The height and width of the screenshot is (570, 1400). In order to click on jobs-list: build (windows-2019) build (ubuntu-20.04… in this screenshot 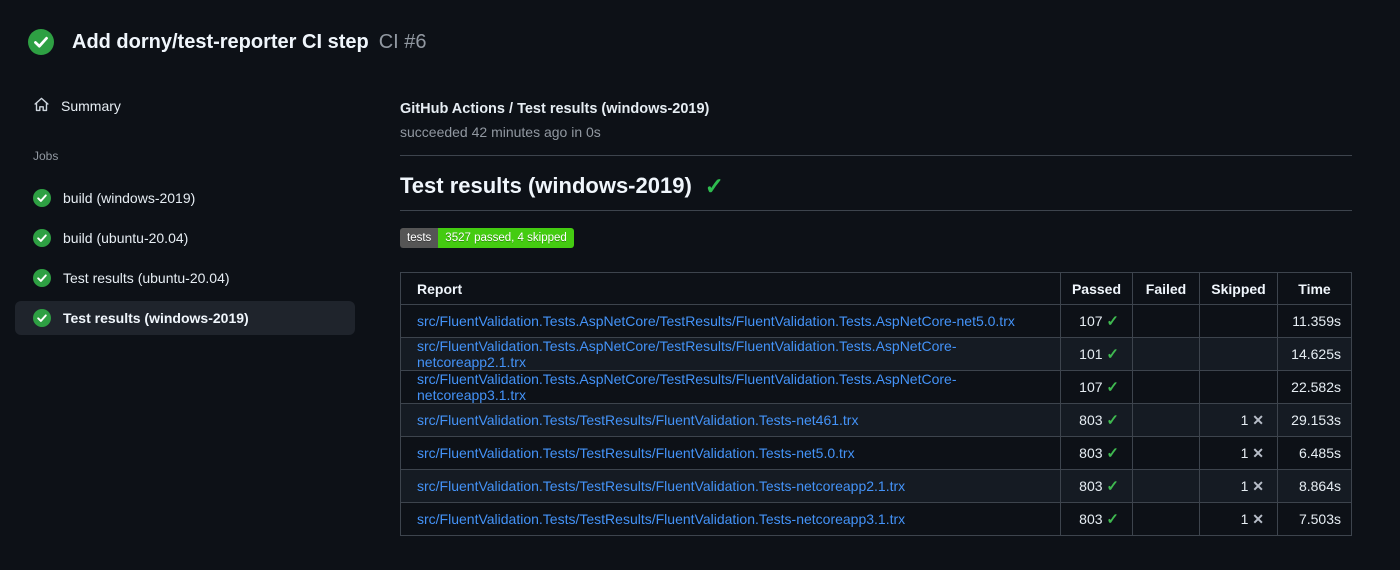, I will do `click(185, 258)`.